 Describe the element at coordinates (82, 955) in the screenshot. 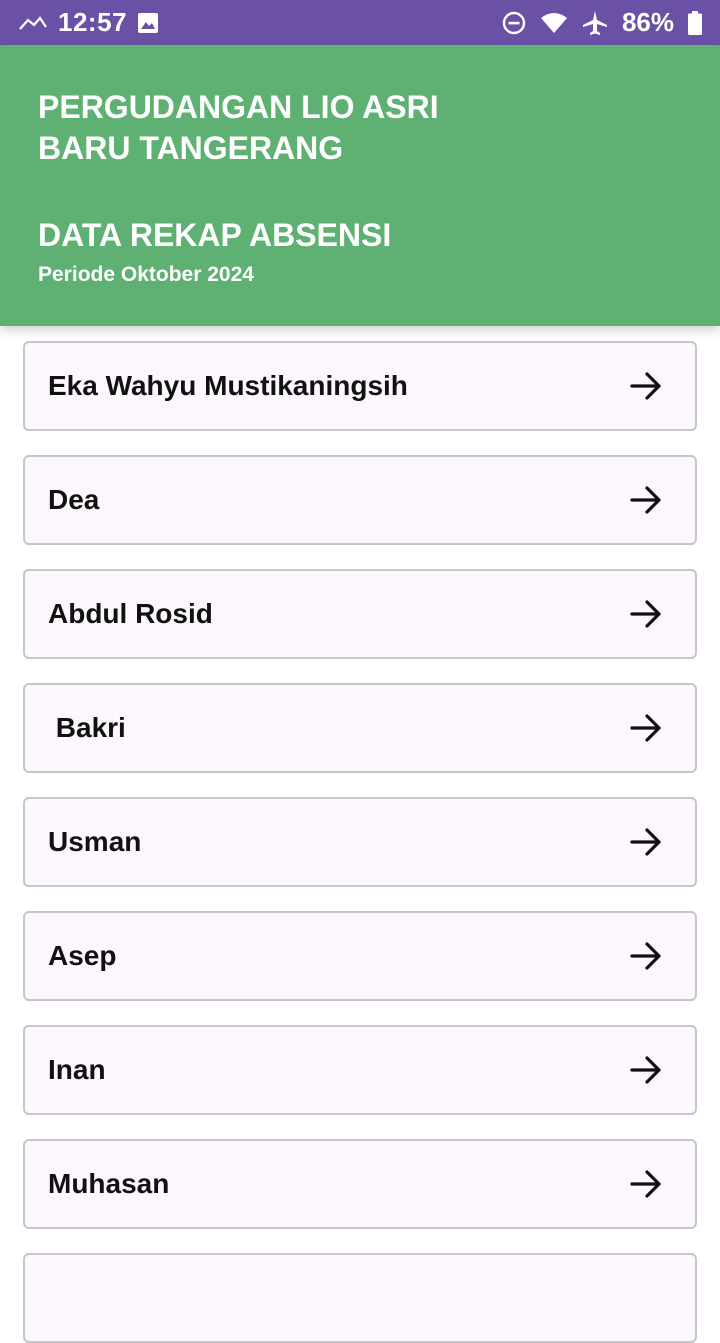

I see `employee-name: Asep` at that location.